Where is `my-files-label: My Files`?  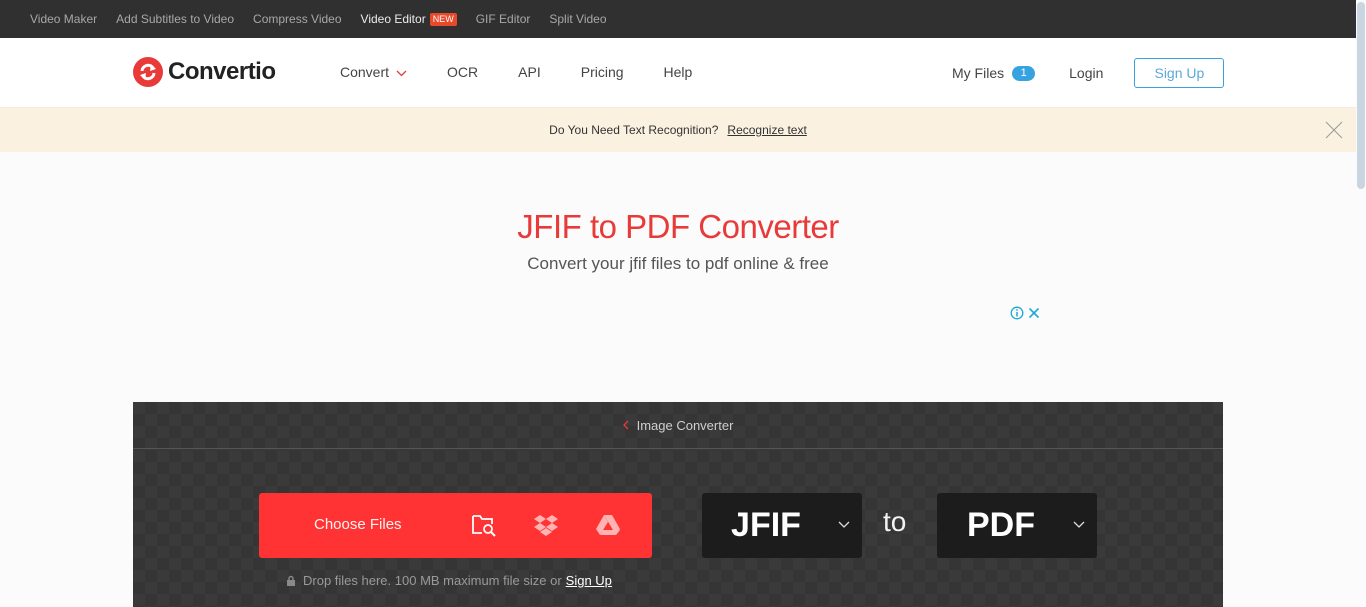
my-files-label: My Files is located at coordinates (978, 73).